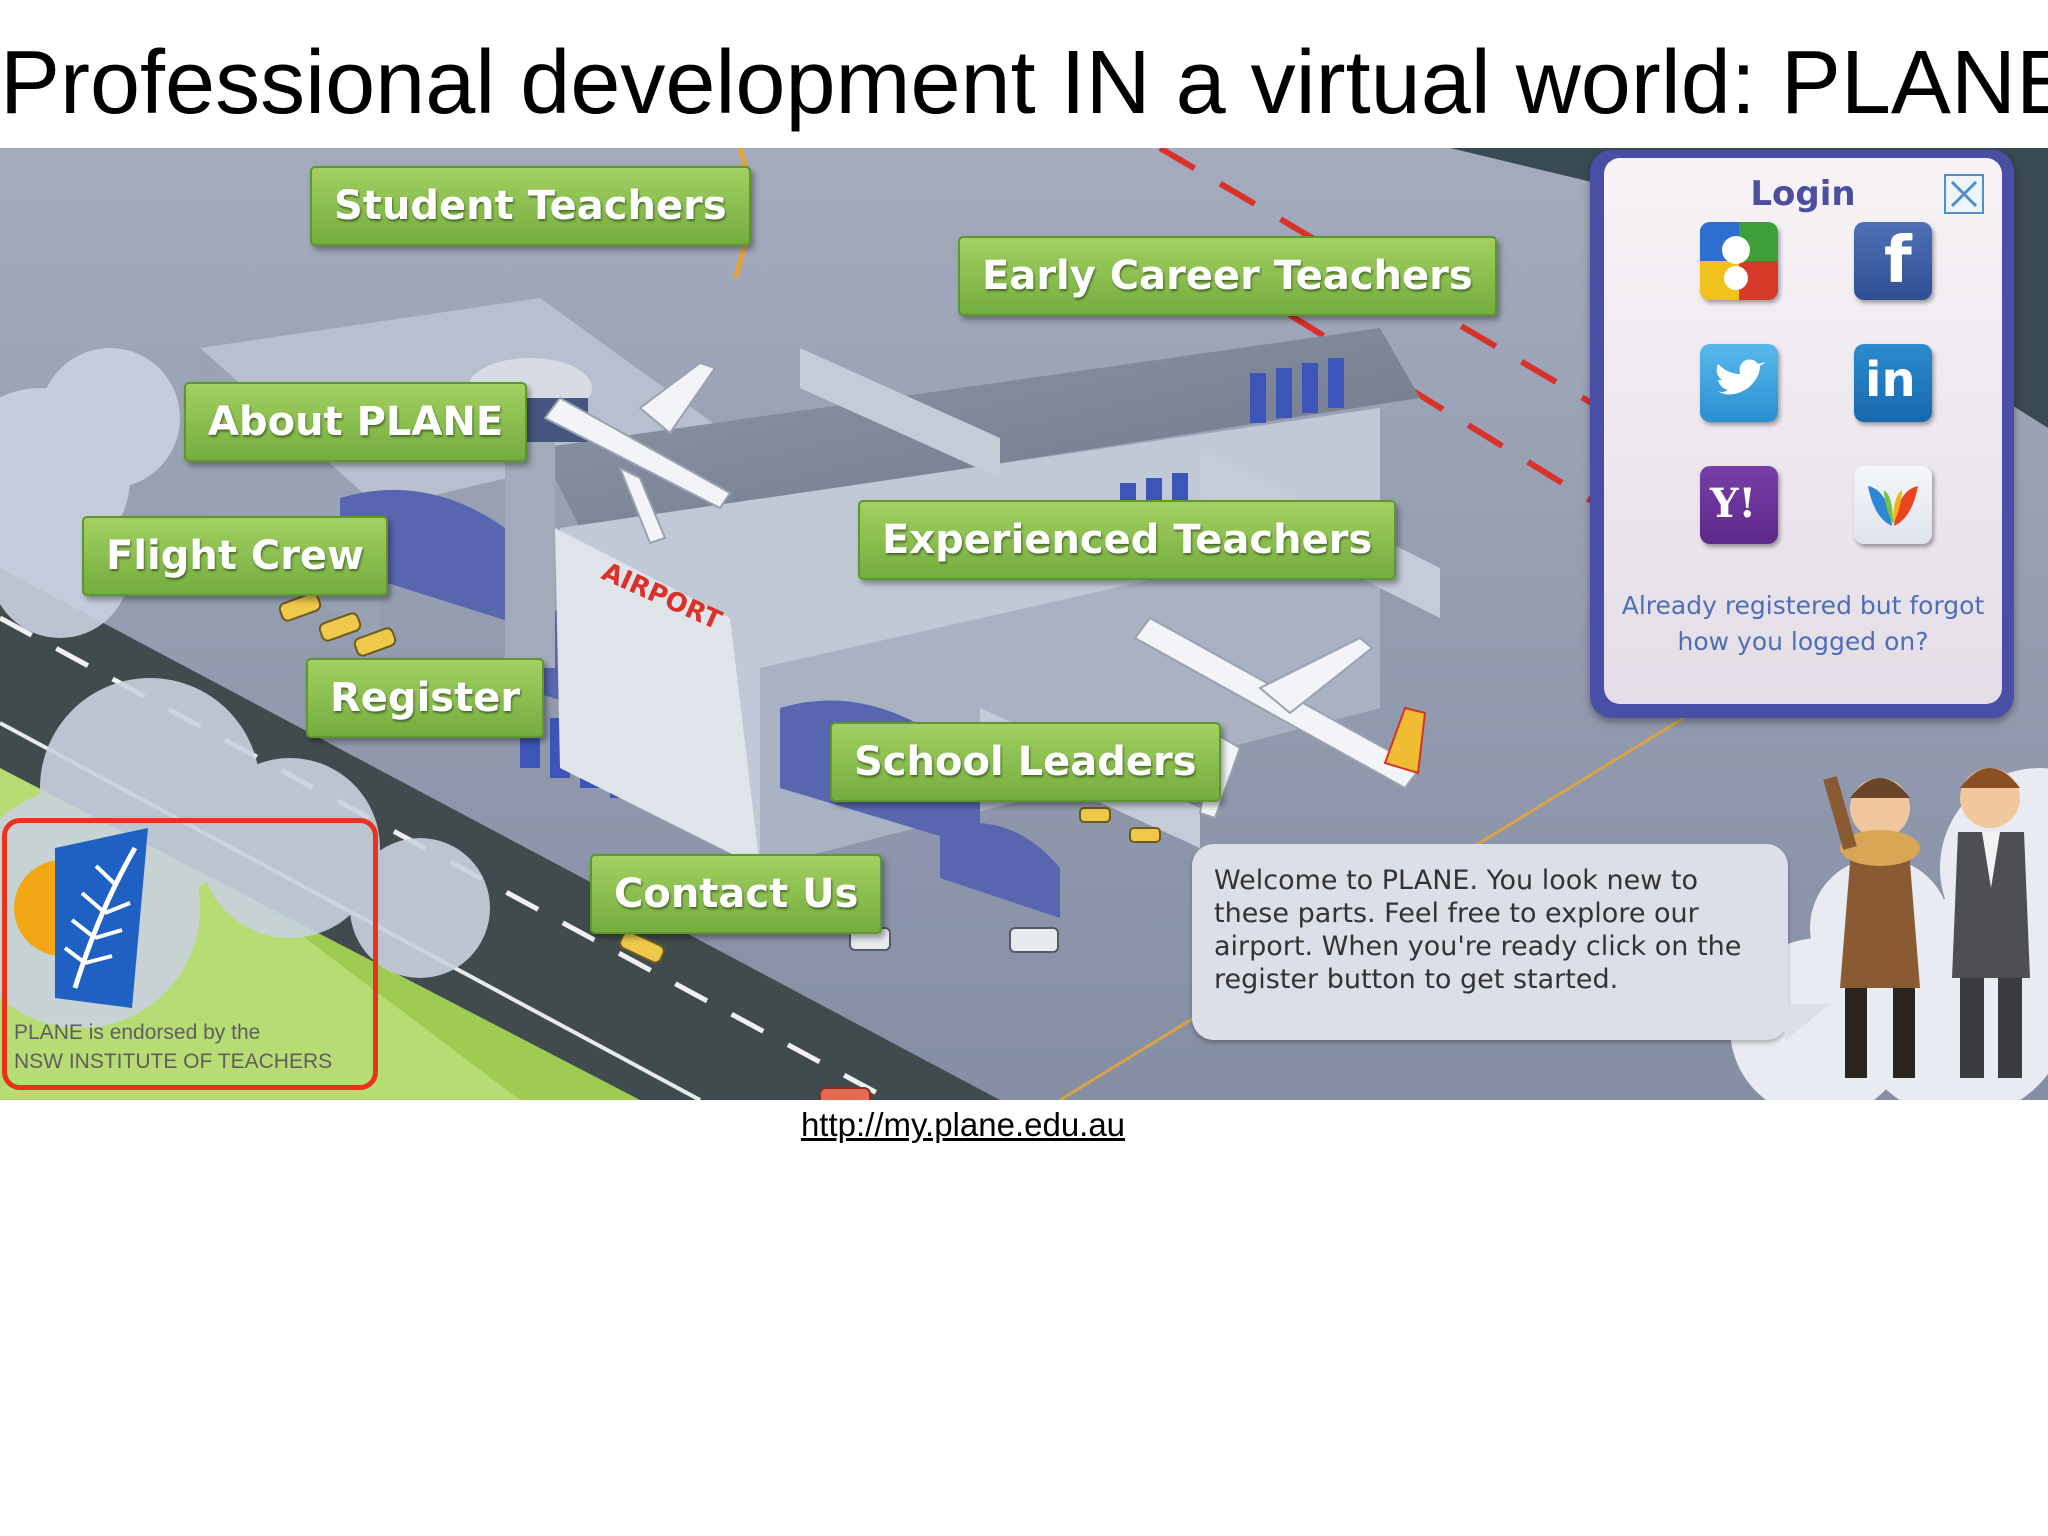  Describe the element at coordinates (1803, 194) in the screenshot. I see `login-title: Login` at that location.